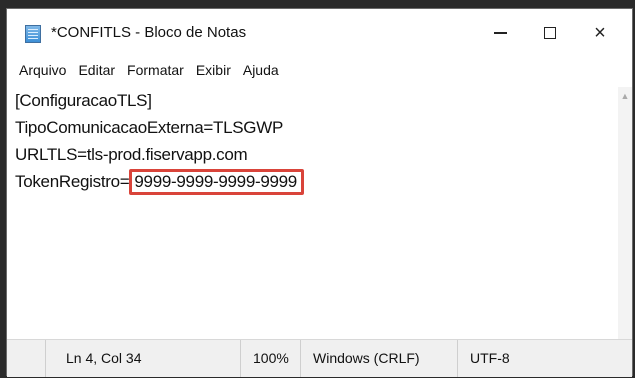 The height and width of the screenshot is (378, 635). I want to click on menu-formatar: Formatar, so click(155, 70).